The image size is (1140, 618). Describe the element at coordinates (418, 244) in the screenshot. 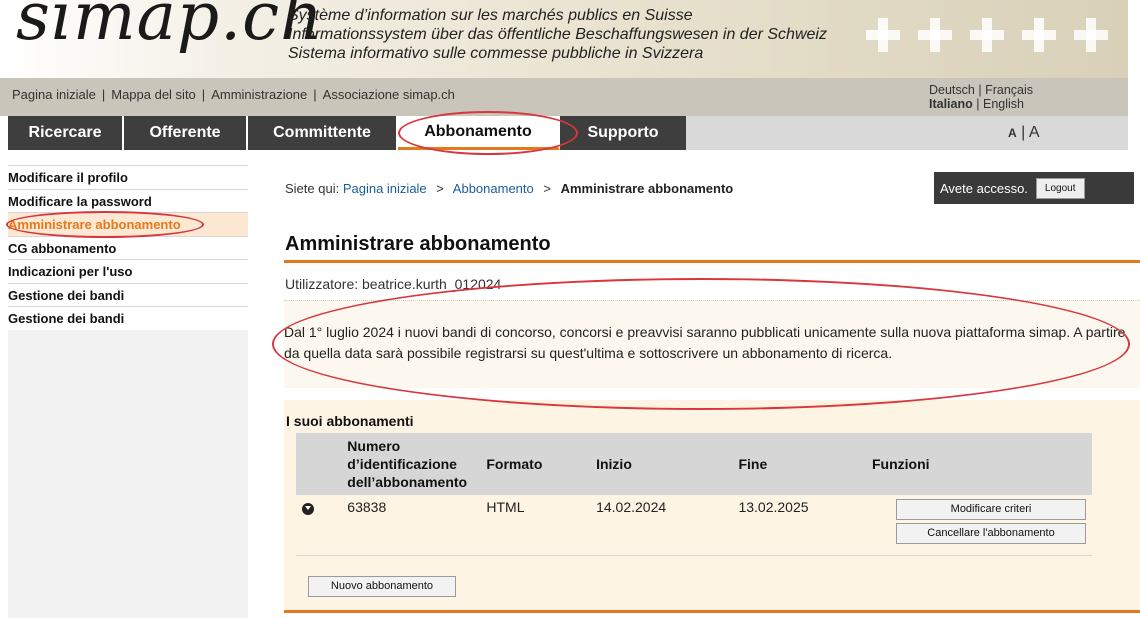

I see `page-title: Amministrare abbonamento` at that location.